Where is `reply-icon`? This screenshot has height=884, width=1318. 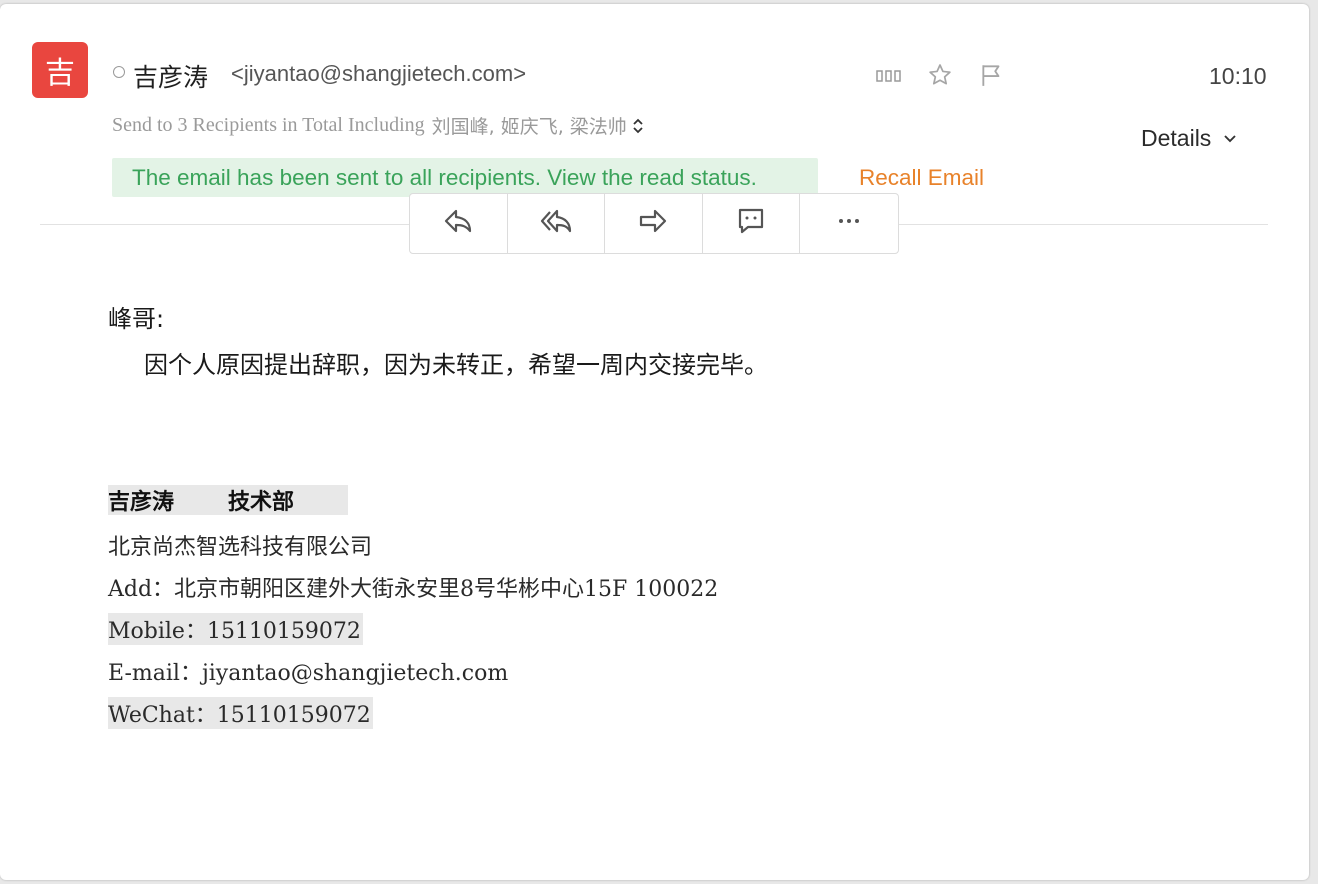
reply-icon is located at coordinates (458, 223).